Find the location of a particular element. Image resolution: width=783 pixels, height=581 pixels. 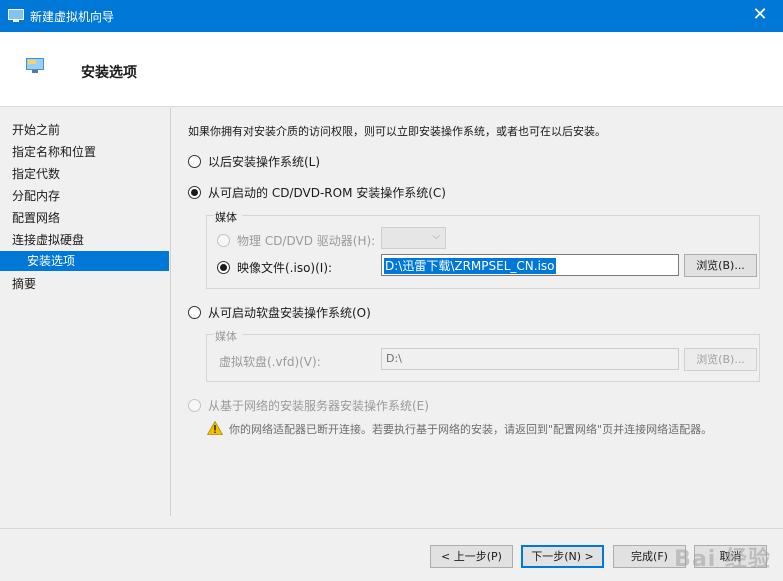

option-physical-drive: 物理 CD/DVD 驱动器(H): is located at coordinates (296, 240).